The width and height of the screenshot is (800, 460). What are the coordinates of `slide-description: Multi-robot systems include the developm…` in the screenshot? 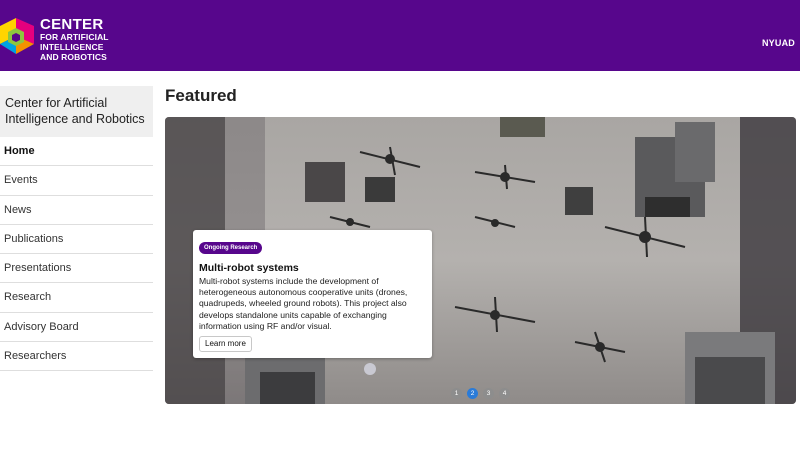 It's located at (303, 303).